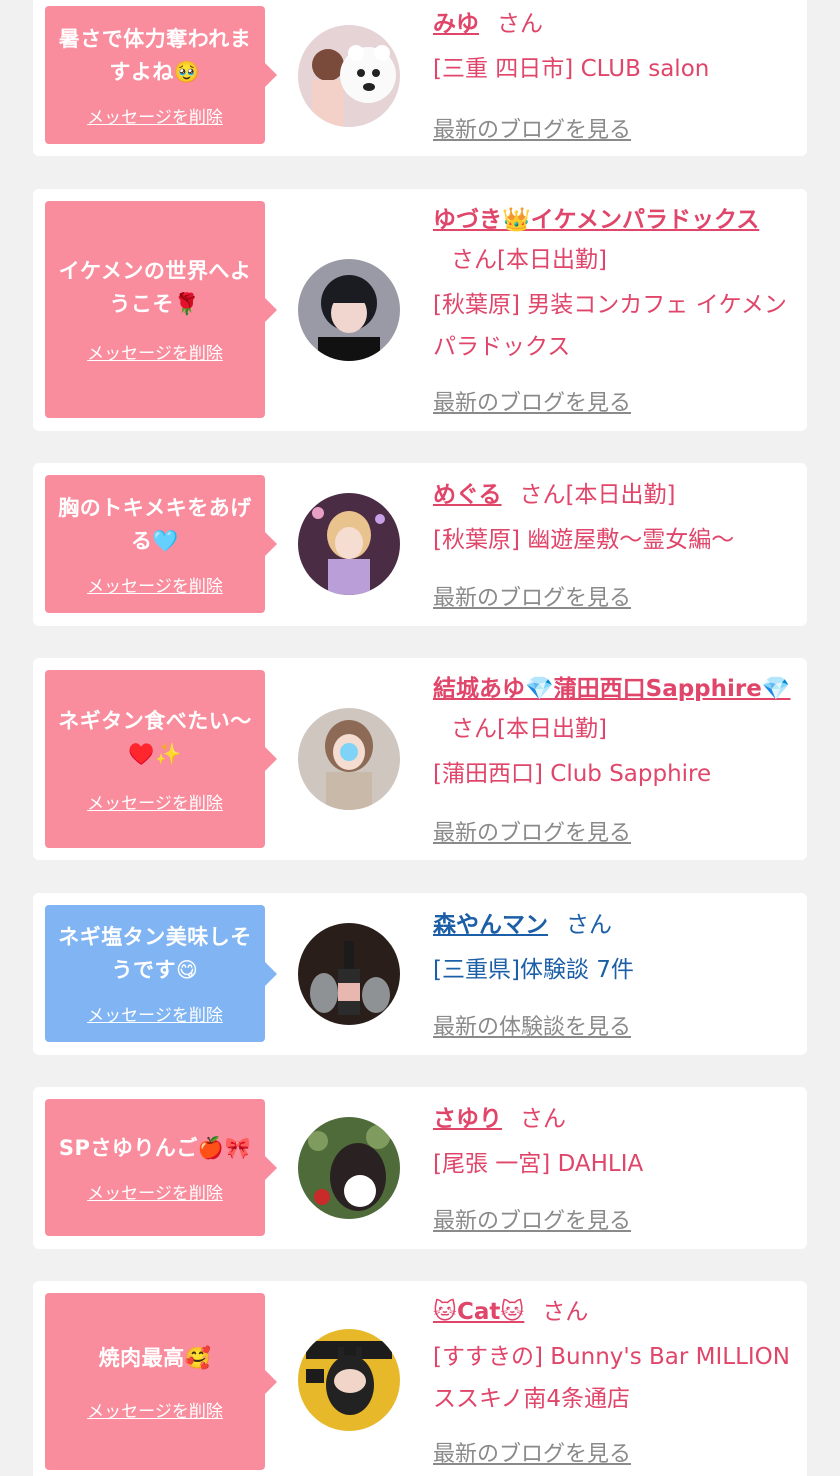 Image resolution: width=840 pixels, height=1476 pixels. I want to click on message-bubble: SPさゆりんご🍎🎀 メッセージを削除, so click(161, 1167).